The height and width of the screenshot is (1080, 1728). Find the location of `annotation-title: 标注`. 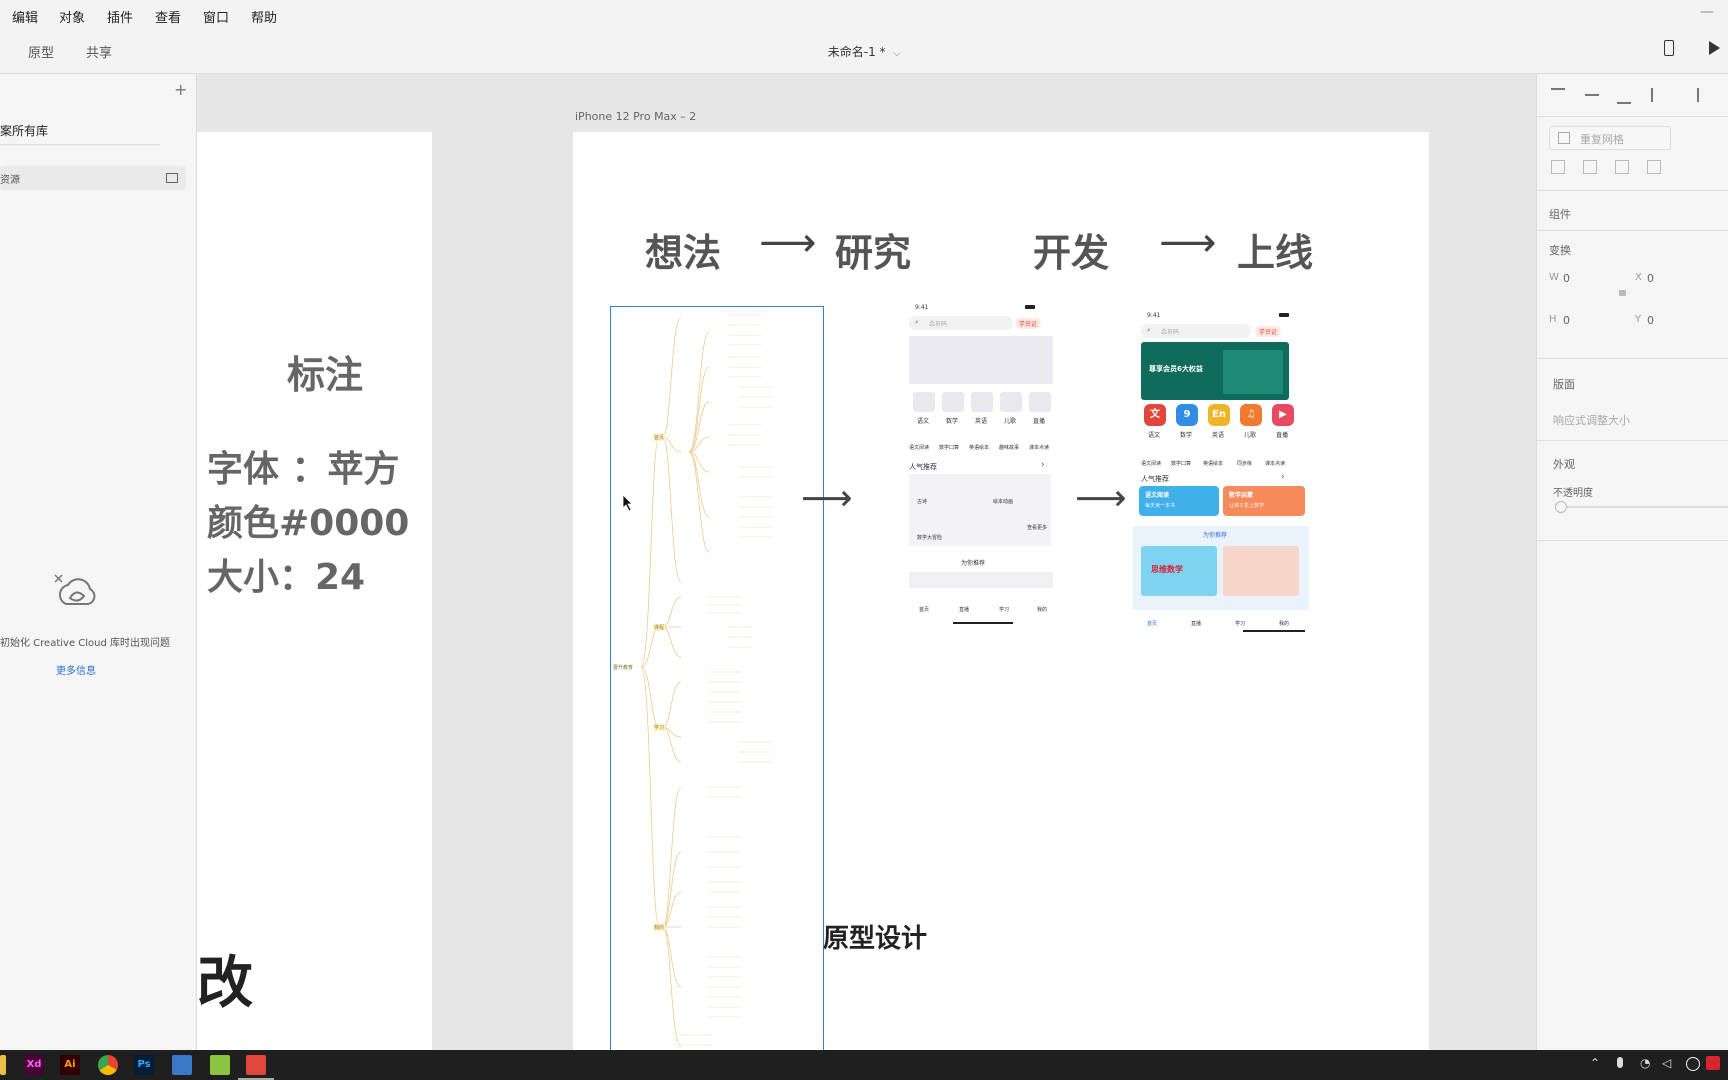

annotation-title: 标注 is located at coordinates (325, 375).